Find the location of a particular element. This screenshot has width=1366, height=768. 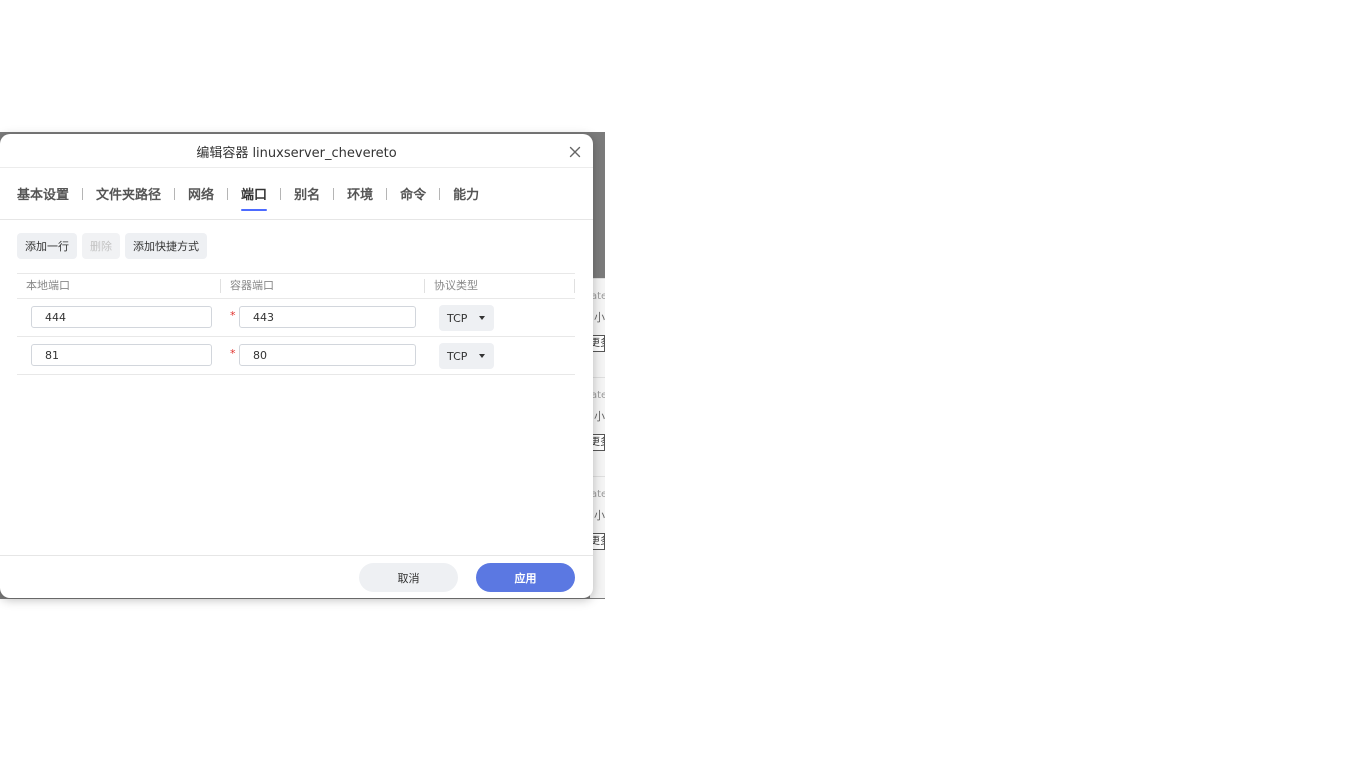

add-shortcut-button: 添加快捷方式 is located at coordinates (166, 246).